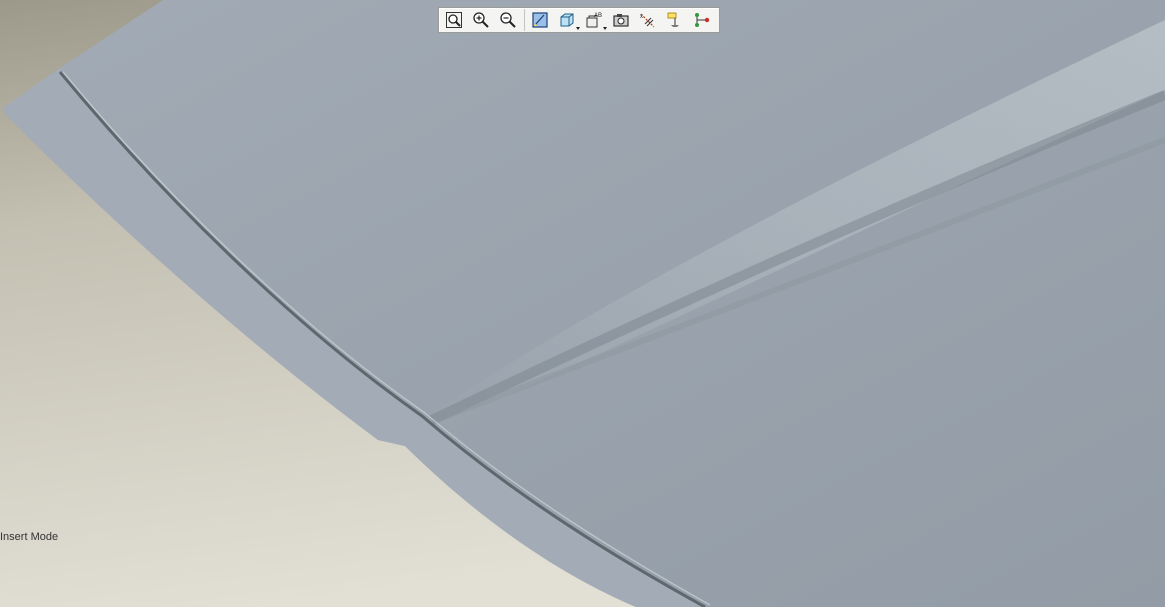 This screenshot has height=607, width=1165. I want to click on repaint-button, so click(540, 20).